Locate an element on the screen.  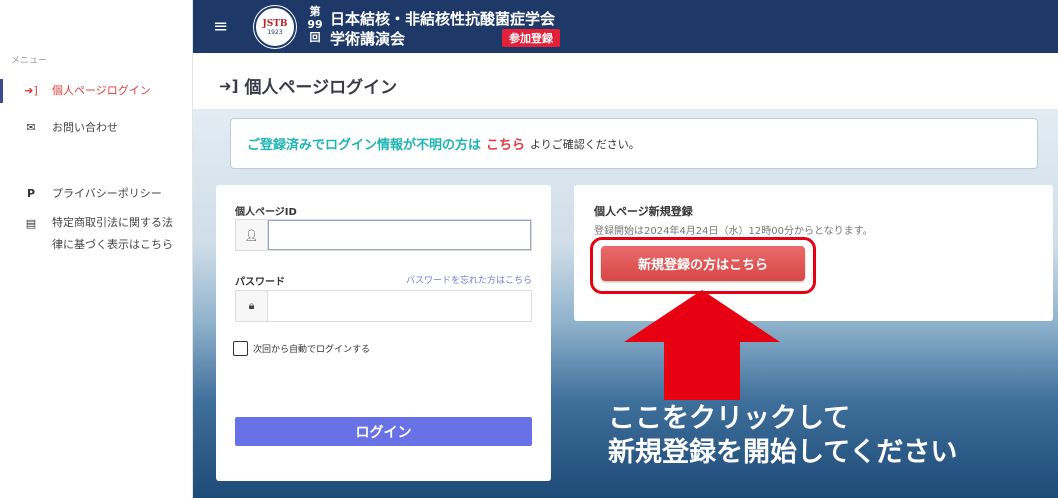
page-title-text: 個人ページログイン is located at coordinates (321, 88).